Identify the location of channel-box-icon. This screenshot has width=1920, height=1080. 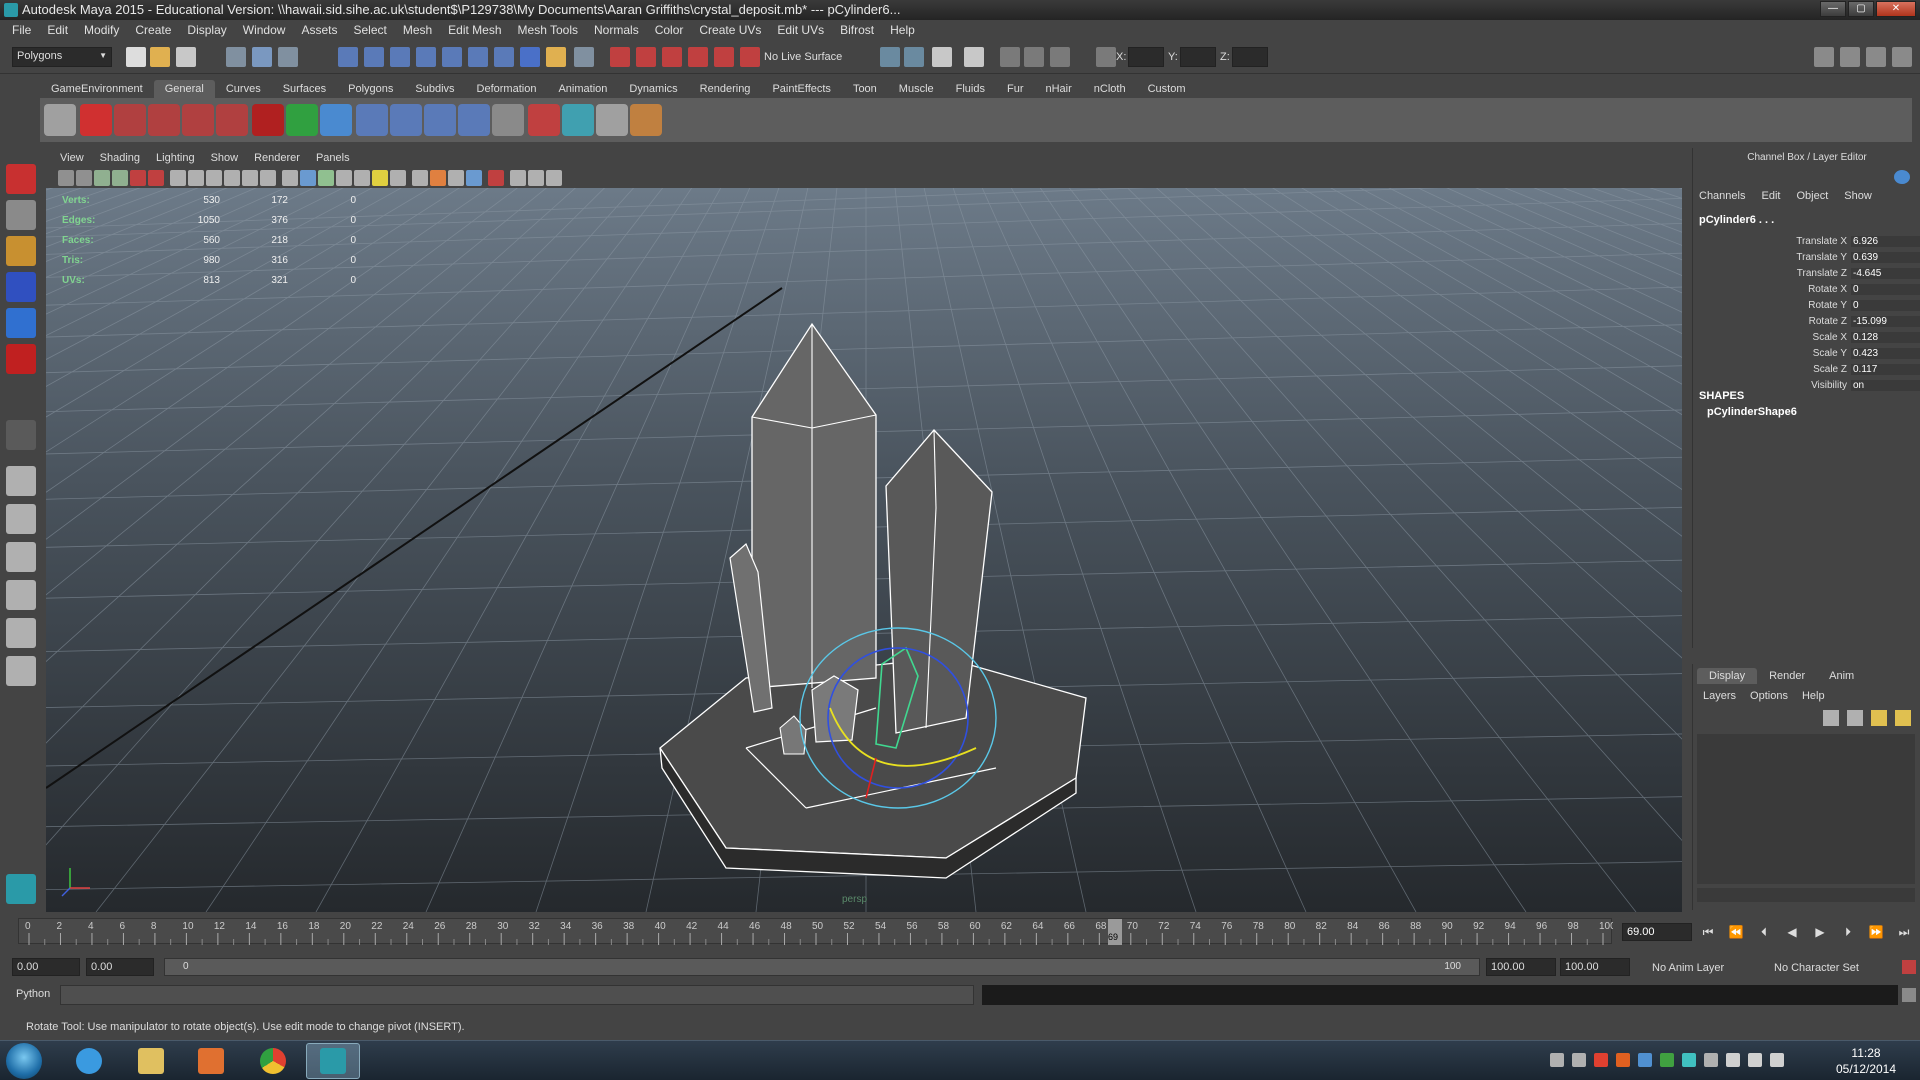
(1876, 57).